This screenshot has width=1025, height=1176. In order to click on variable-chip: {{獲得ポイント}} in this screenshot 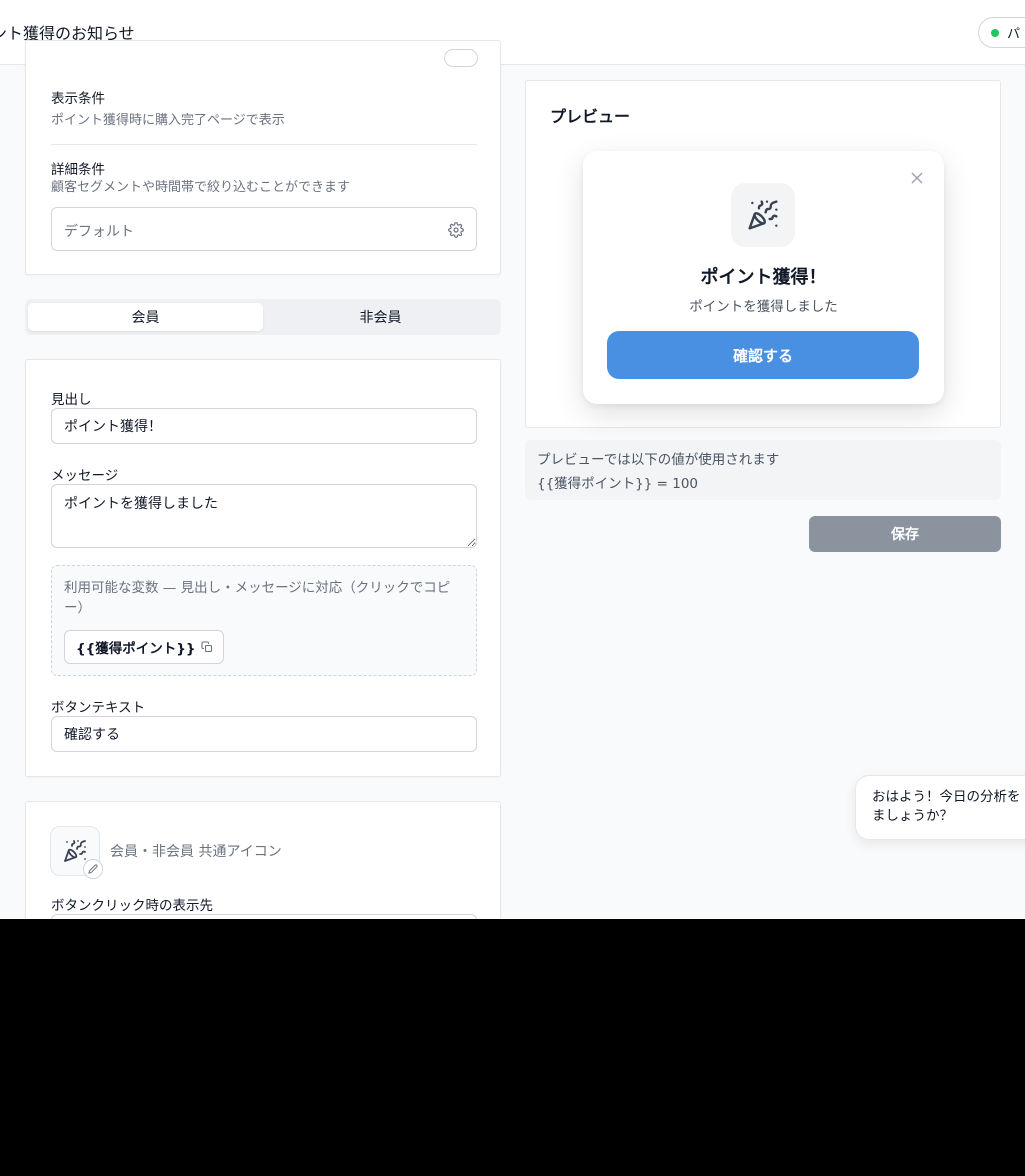, I will do `click(144, 647)`.